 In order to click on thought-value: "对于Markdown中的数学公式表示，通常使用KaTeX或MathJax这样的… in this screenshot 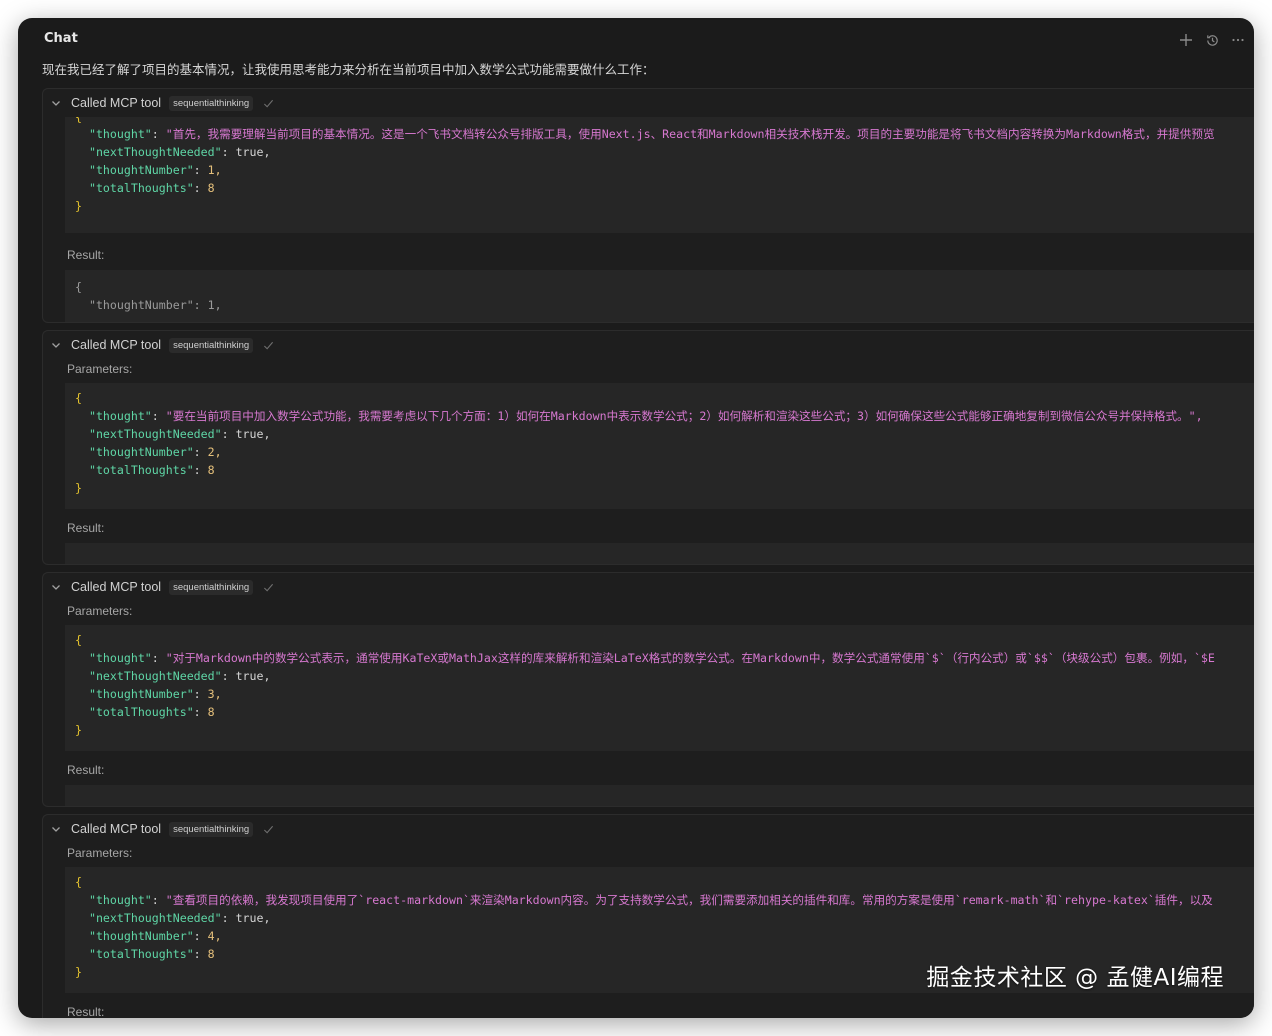, I will do `click(690, 658)`.